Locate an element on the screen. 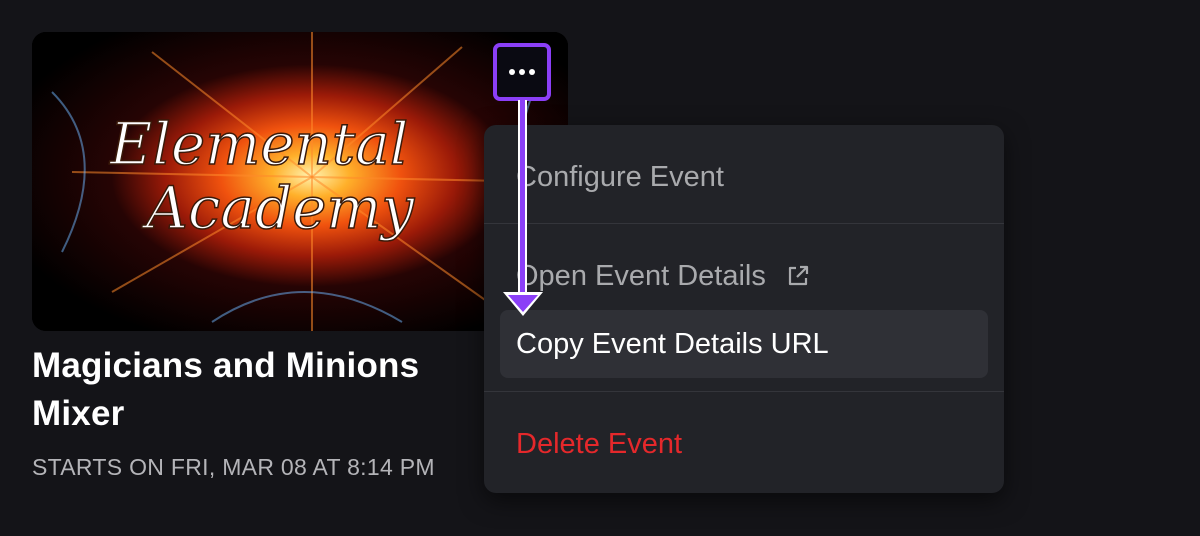 This screenshot has height=536, width=1200. menu-item-label: Delete Event is located at coordinates (599, 443).